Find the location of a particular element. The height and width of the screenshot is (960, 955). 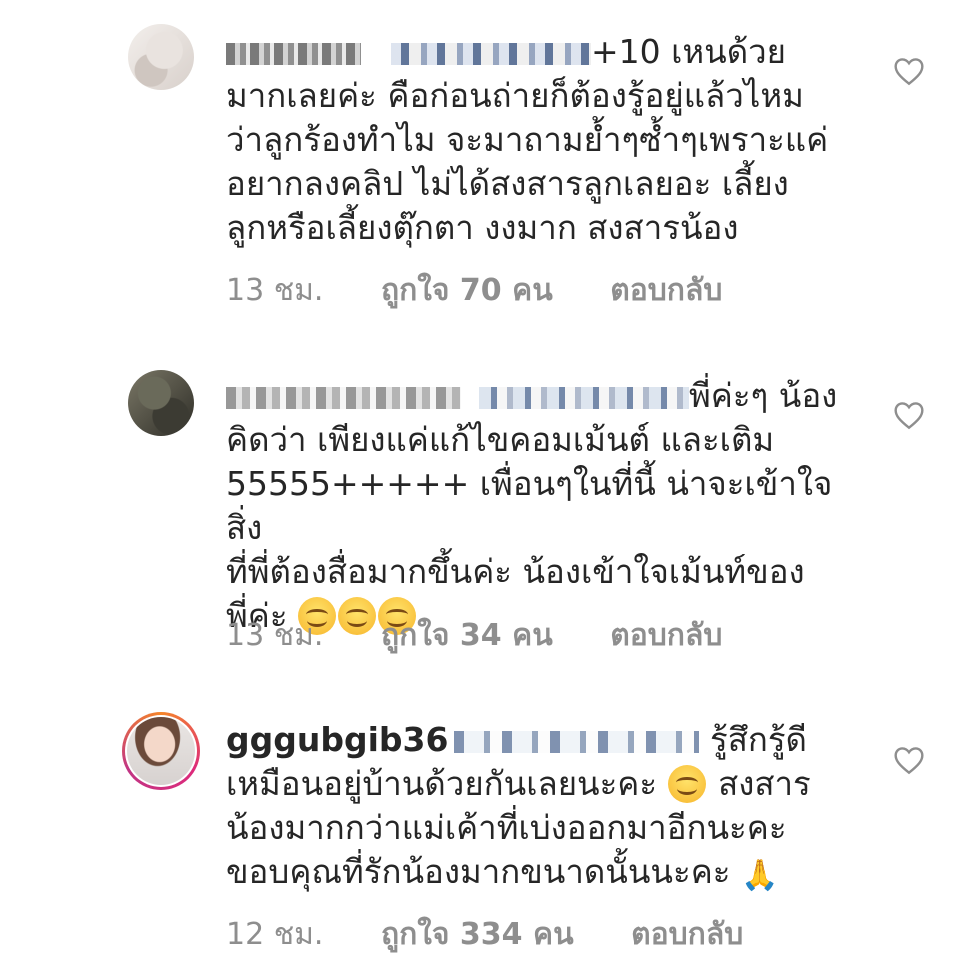

comment-time: 12 ชม. is located at coordinates (274, 934).